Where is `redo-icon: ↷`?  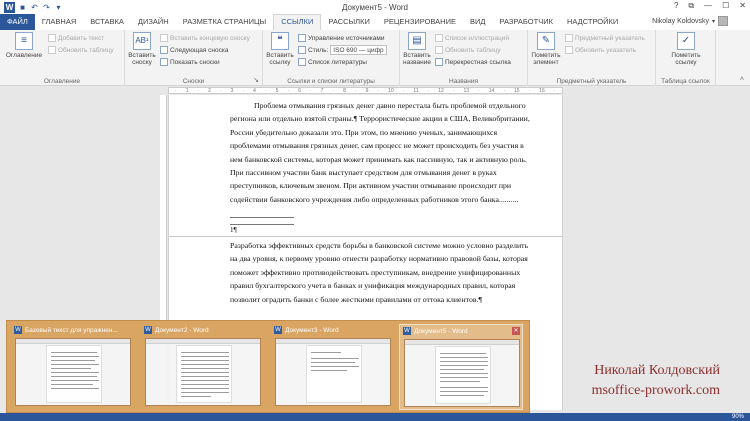
redo-icon: ↷ is located at coordinates (46, 7).